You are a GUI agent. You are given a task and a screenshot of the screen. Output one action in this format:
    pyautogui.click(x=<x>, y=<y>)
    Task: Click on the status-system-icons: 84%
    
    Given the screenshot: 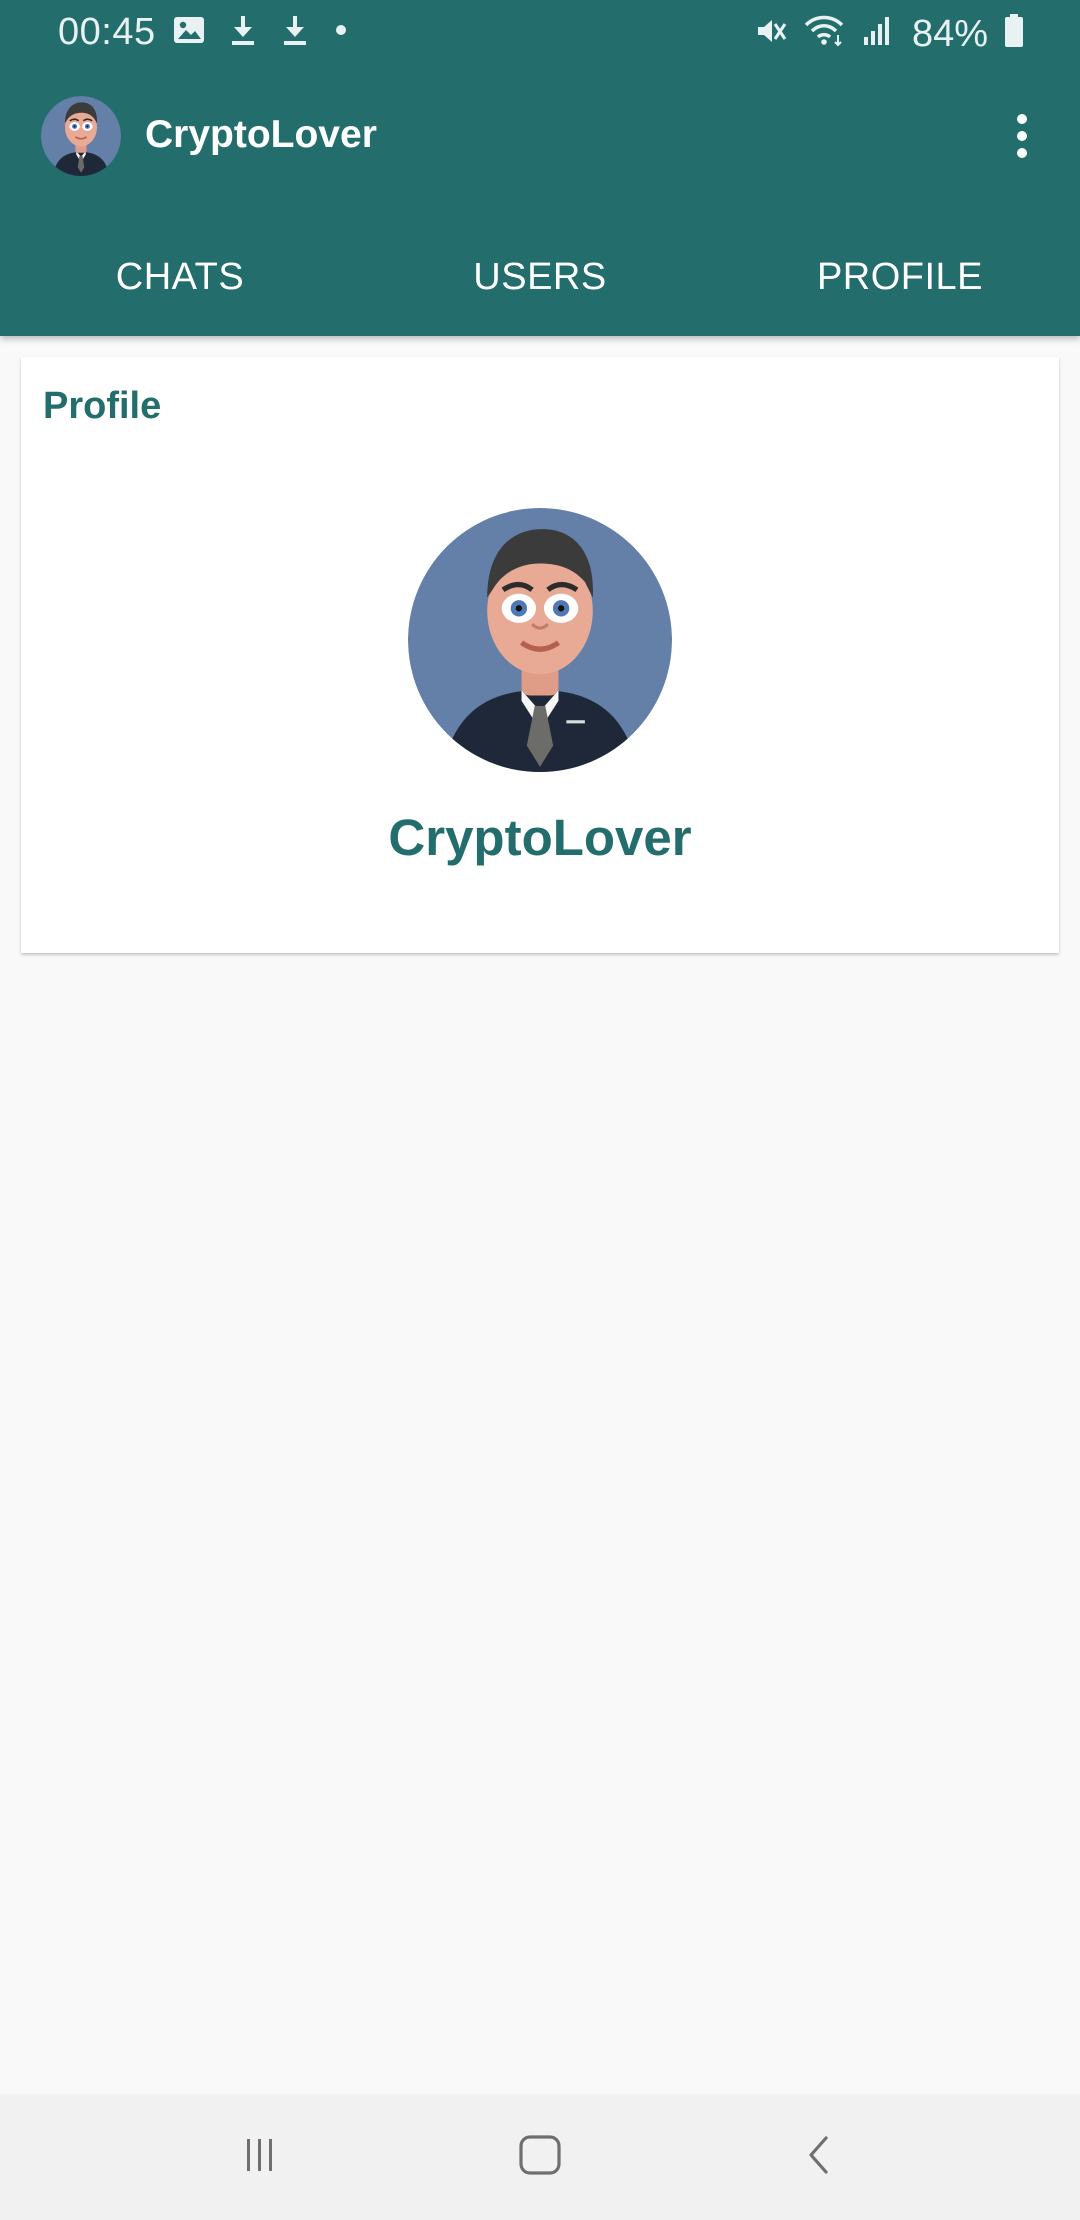 What is the action you would take?
    pyautogui.click(x=890, y=33)
    